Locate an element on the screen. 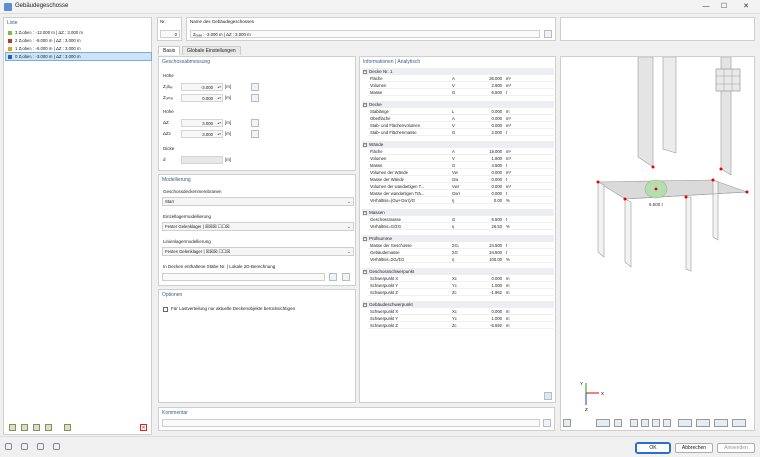  info-cell-n: Fläche is located at coordinates (376, 78).